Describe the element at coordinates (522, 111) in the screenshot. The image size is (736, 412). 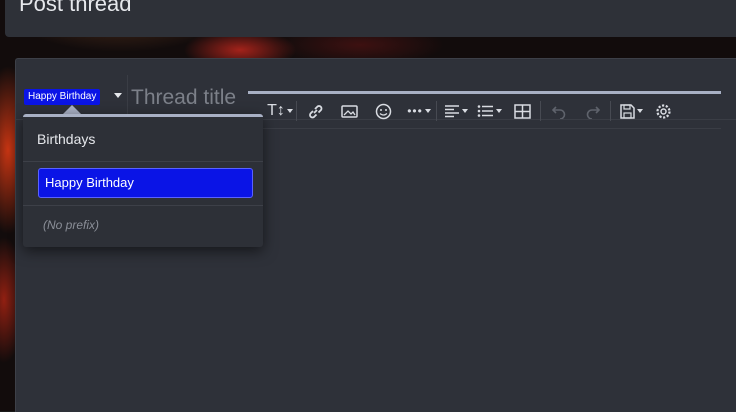
I see `table-icon` at that location.